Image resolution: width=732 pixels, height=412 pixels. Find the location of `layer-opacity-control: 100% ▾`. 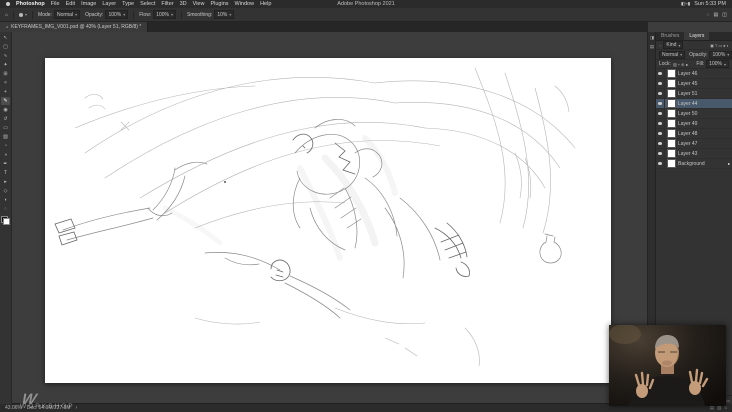

layer-opacity-control: 100% ▾ is located at coordinates (720, 54).